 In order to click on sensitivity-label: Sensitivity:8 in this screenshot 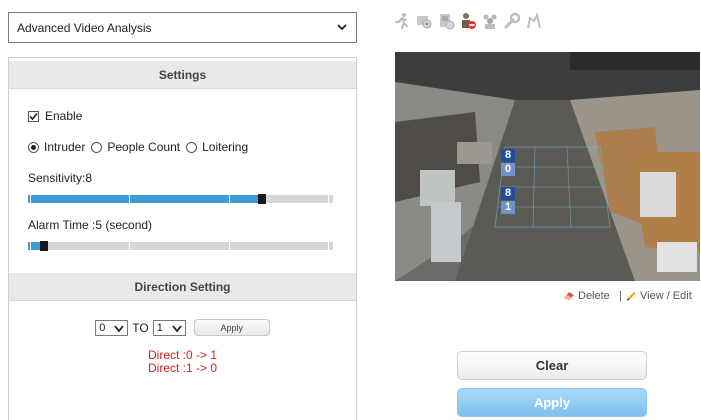, I will do `click(60, 178)`.